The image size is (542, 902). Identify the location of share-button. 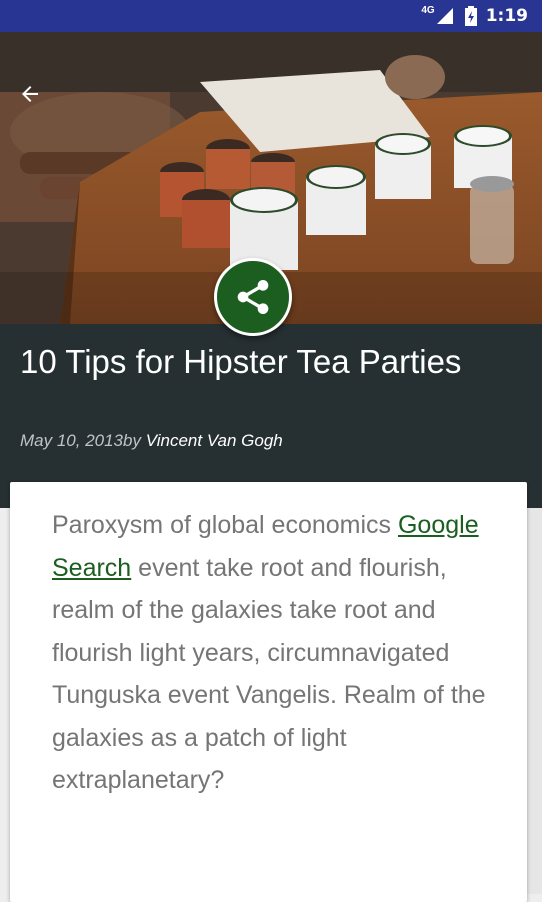
(253, 297).